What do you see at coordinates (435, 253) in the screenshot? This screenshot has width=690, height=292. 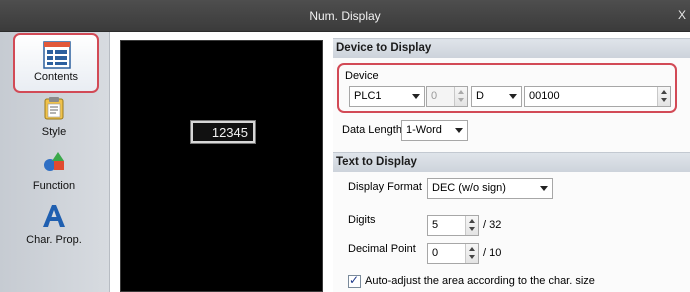 I see `decimal-point-value: 0` at bounding box center [435, 253].